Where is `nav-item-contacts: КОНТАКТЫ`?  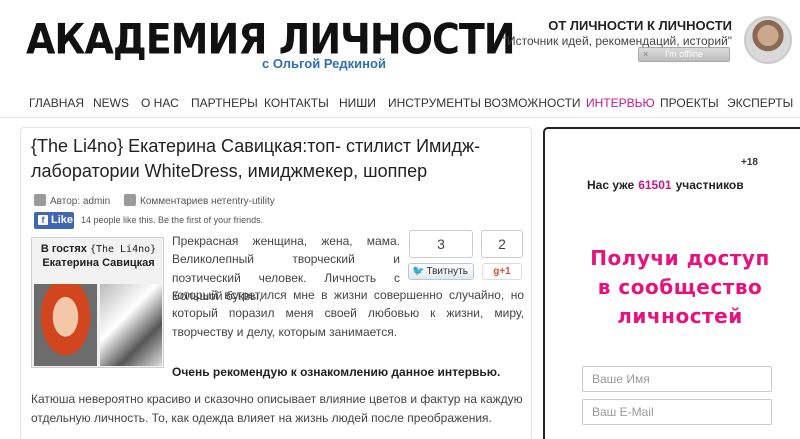 nav-item-contacts: КОНТАКТЫ is located at coordinates (296, 103).